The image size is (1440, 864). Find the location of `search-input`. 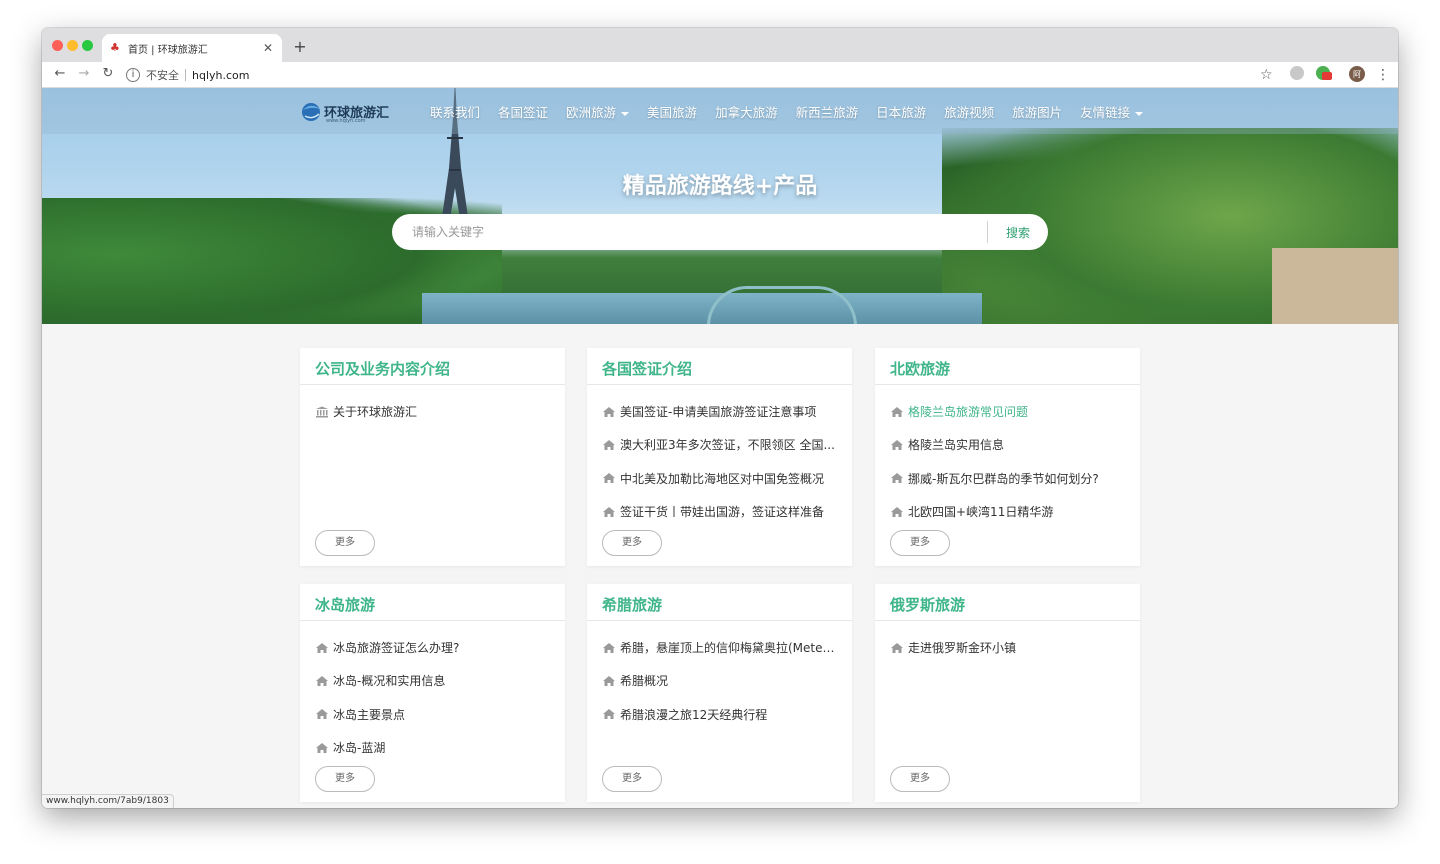

search-input is located at coordinates (689, 232).